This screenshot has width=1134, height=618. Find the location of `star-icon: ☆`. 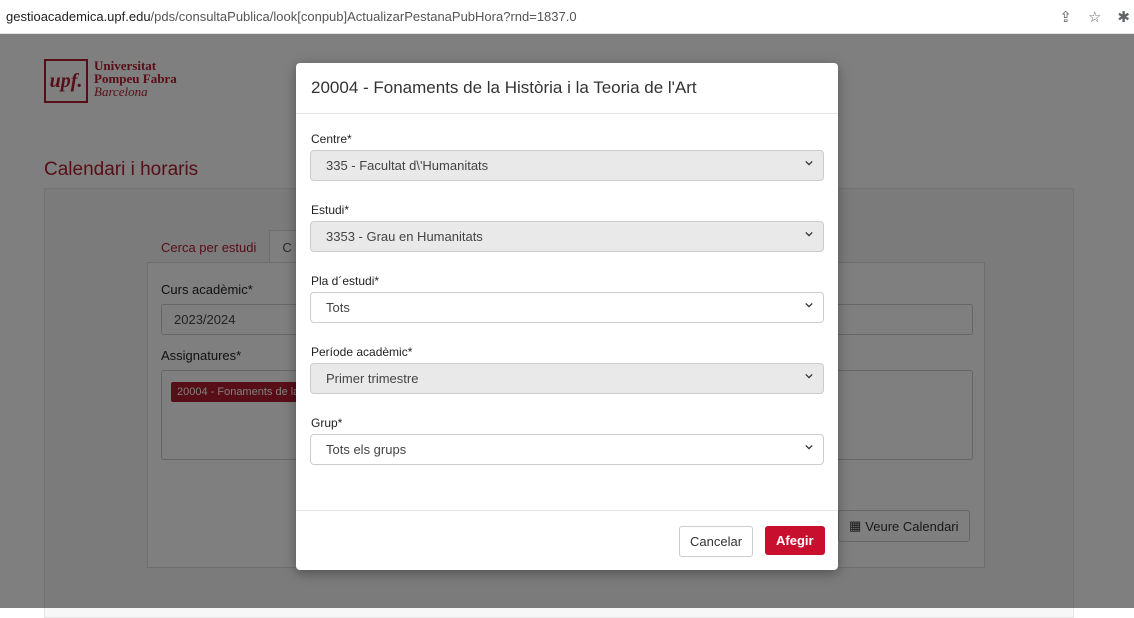

star-icon: ☆ is located at coordinates (1094, 17).